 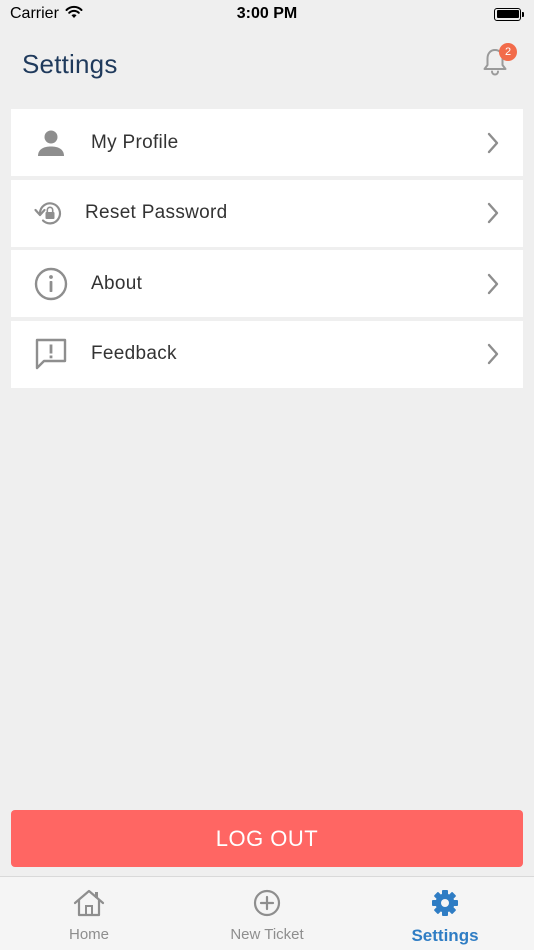 What do you see at coordinates (508, 52) in the screenshot?
I see `notification-badge: 2` at bounding box center [508, 52].